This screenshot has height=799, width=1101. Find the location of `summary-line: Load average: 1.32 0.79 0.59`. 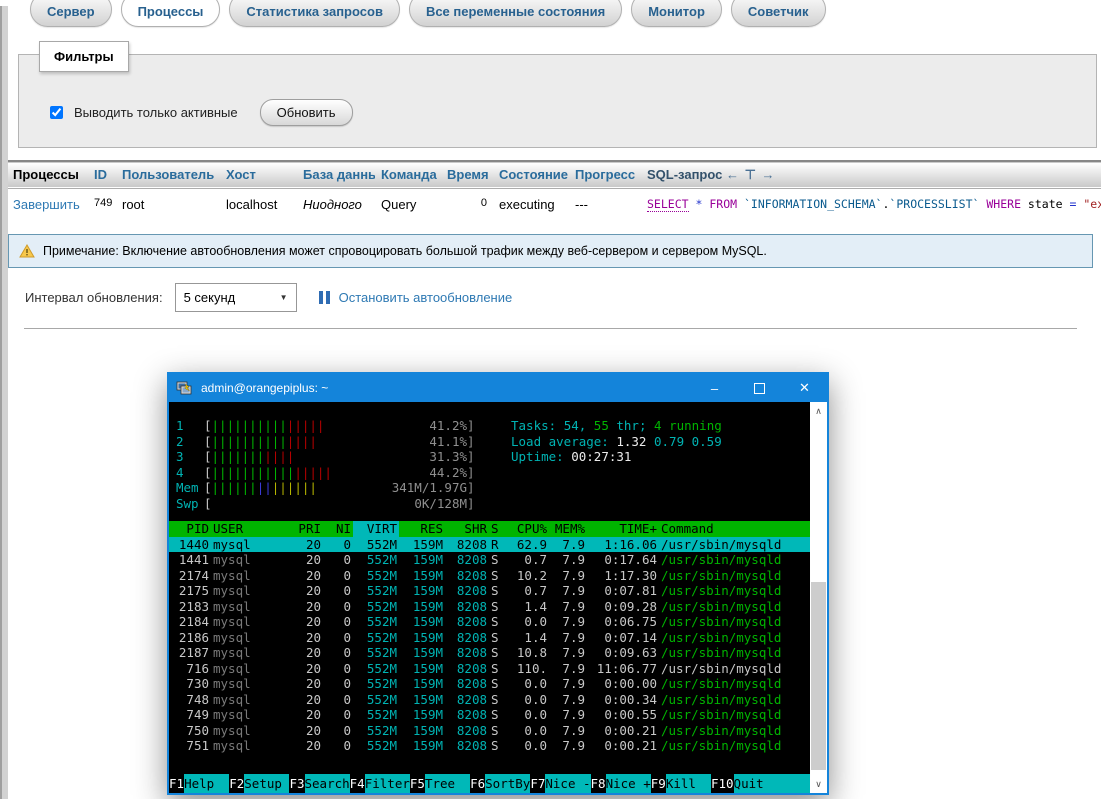

summary-line: Load average: 1.32 0.79 0.59 is located at coordinates (616, 441).